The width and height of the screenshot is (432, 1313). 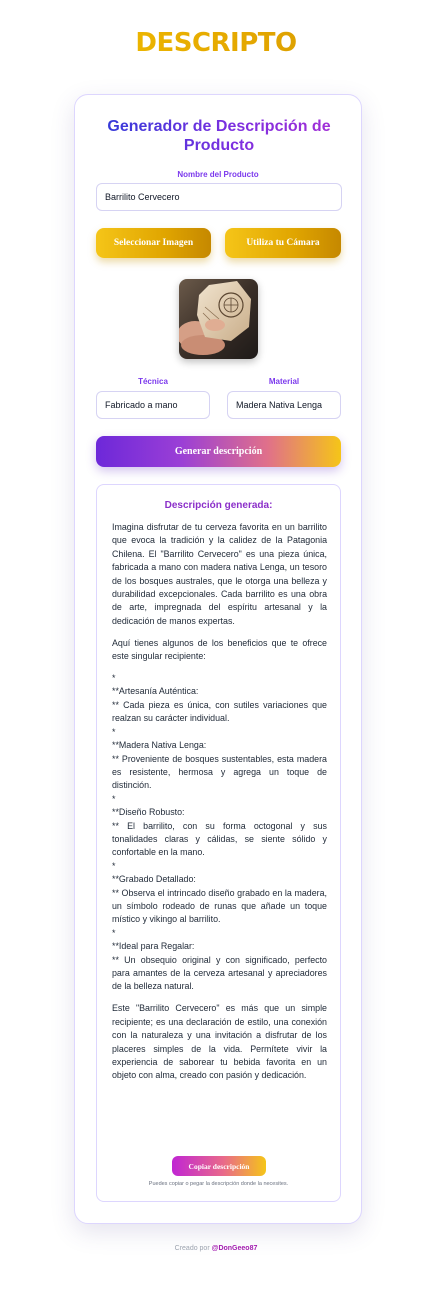 I want to click on page-title: Generador de Descripción de Producto, so click(x=219, y=136).